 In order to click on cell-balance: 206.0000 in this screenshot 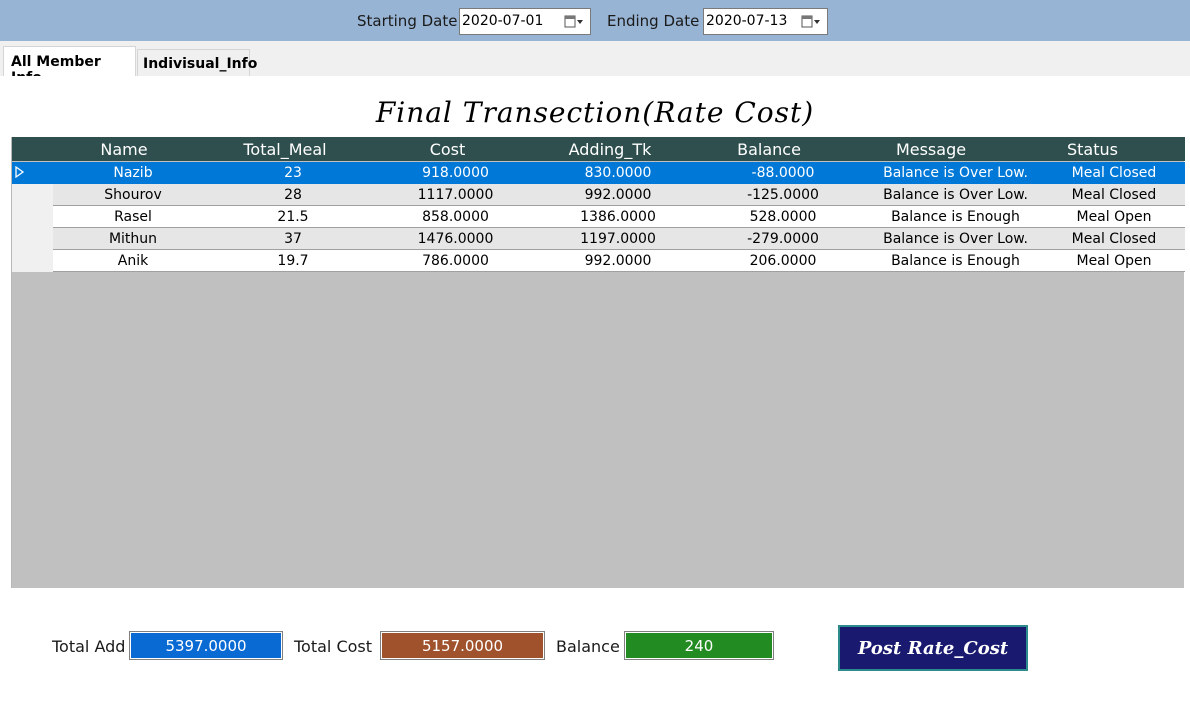, I will do `click(783, 261)`.